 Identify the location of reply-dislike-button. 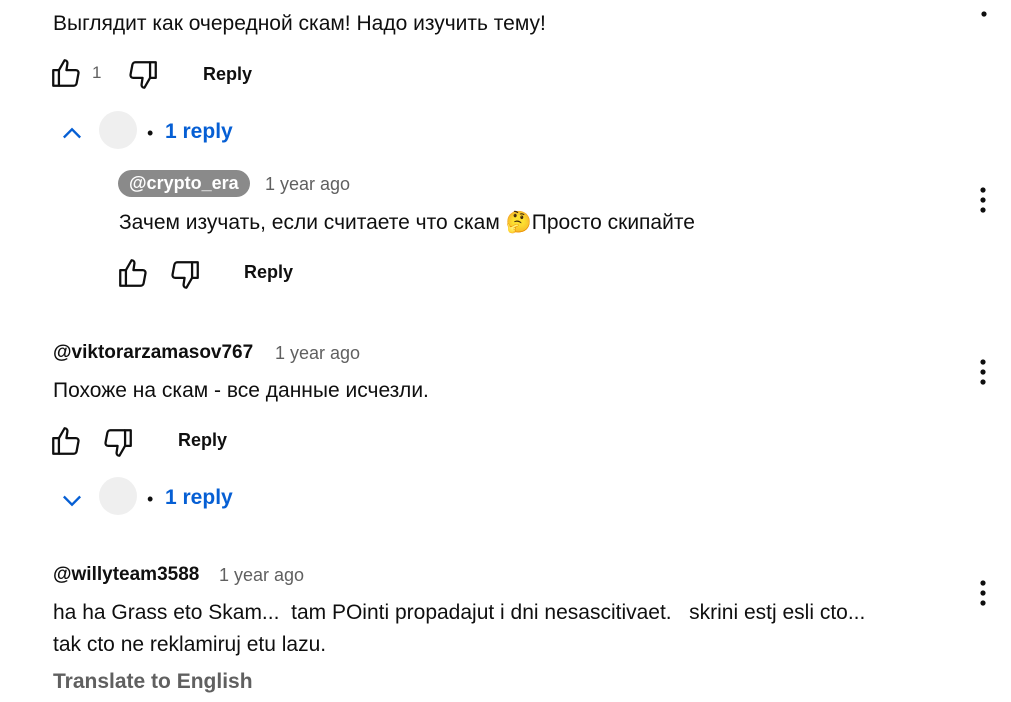
(185, 275).